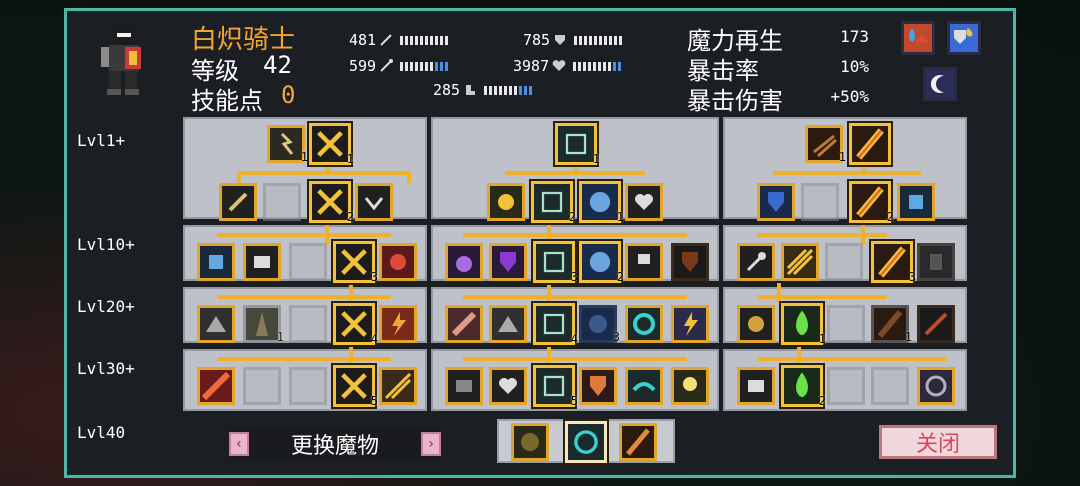  I want to click on prev-monster-button: ‹, so click(239, 444).